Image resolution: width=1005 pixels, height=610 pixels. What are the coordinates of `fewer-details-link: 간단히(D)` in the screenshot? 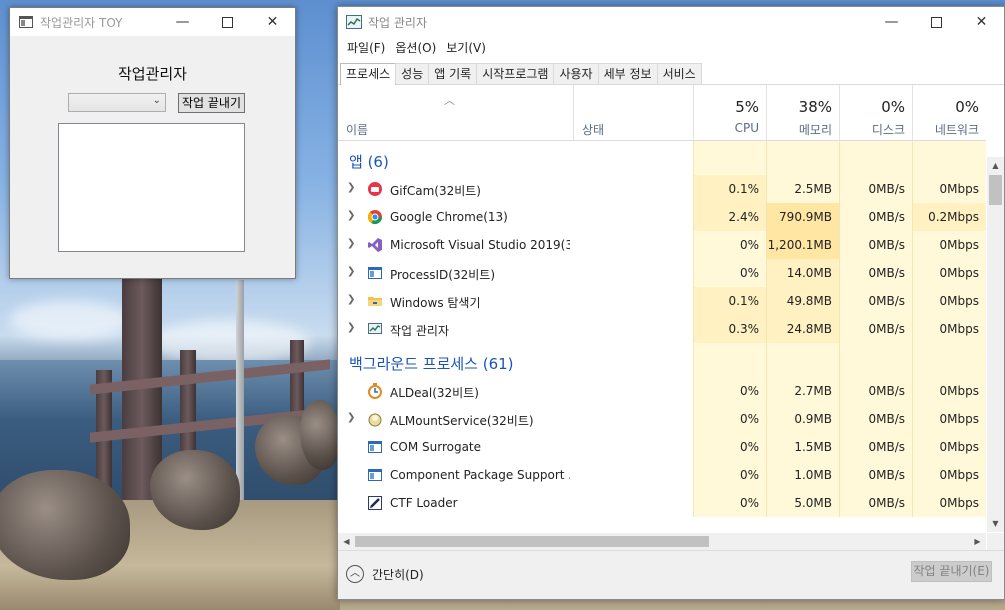 It's located at (398, 574).